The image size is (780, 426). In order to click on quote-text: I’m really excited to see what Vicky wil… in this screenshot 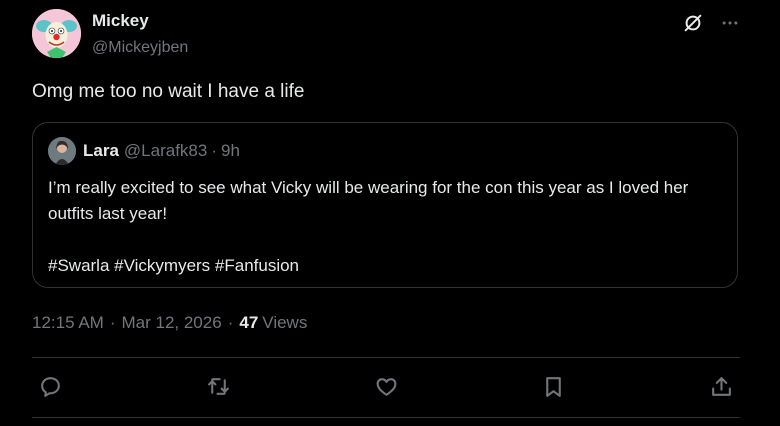, I will do `click(368, 200)`.